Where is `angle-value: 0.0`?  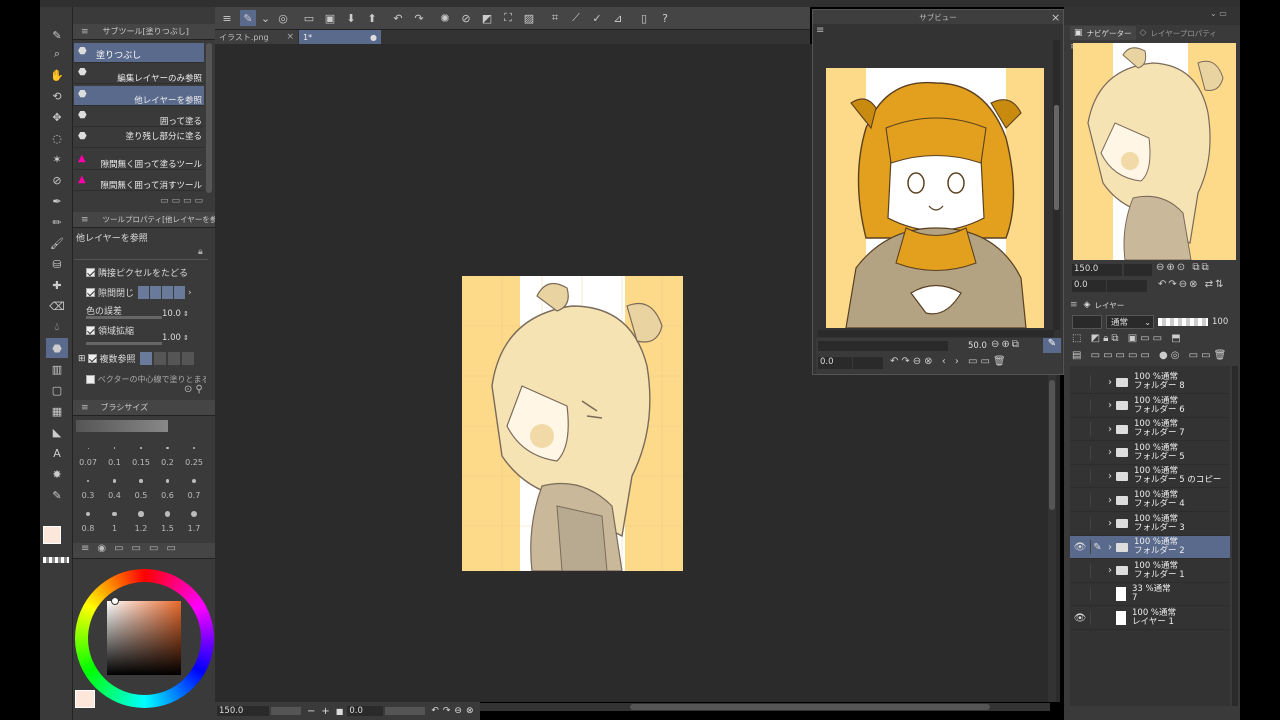 angle-value: 0.0 is located at coordinates (365, 711).